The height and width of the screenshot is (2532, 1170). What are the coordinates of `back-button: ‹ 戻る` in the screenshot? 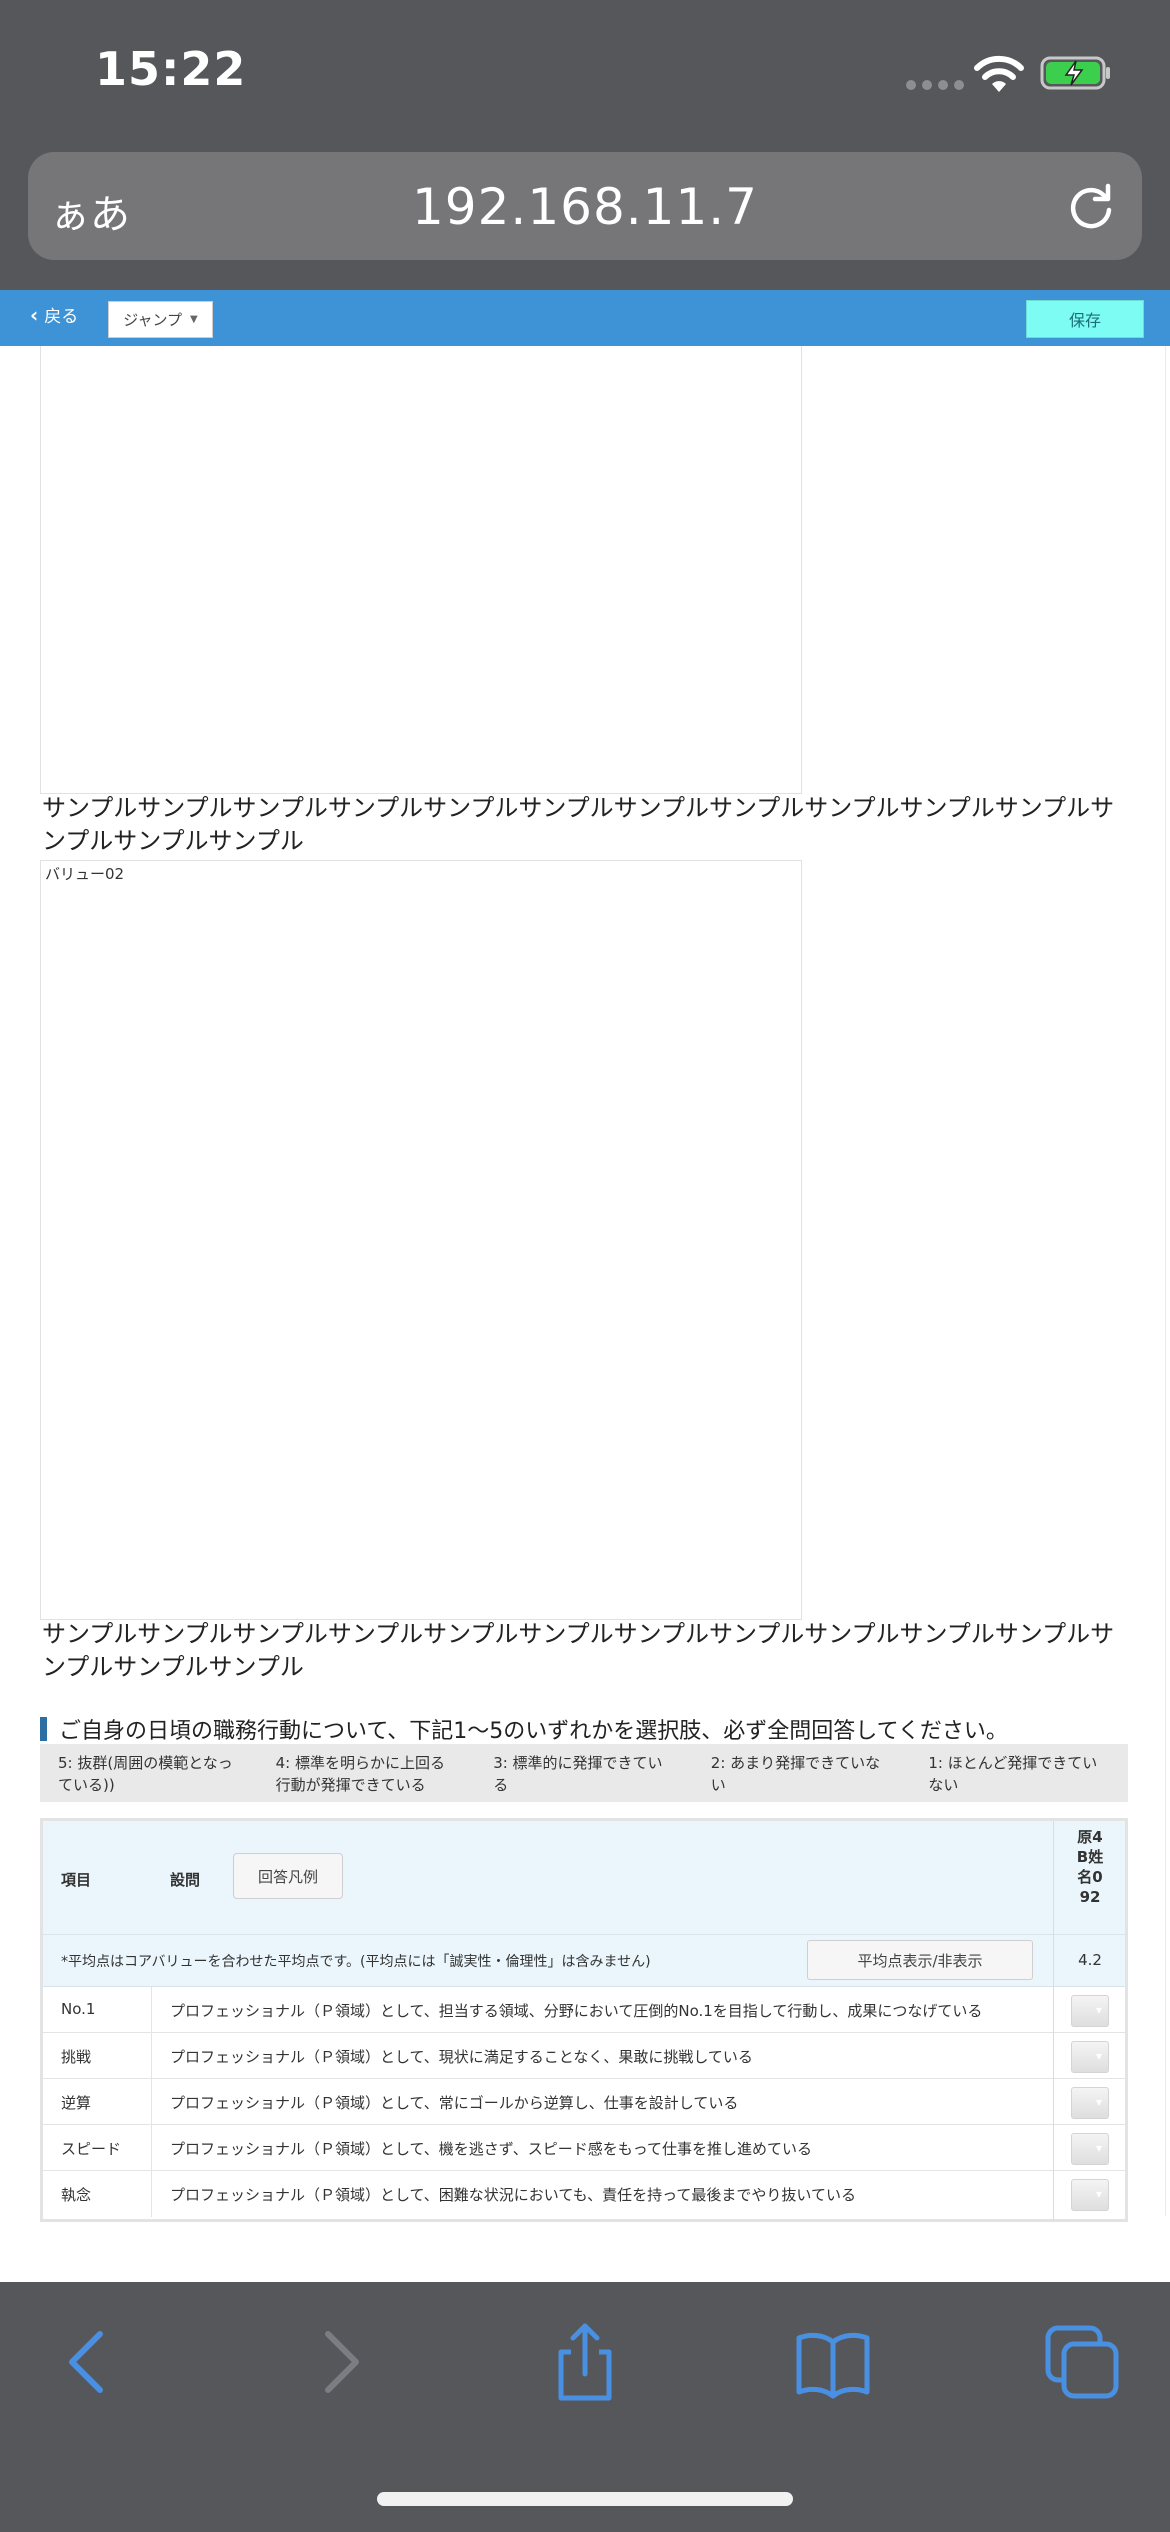 It's located at (54, 315).